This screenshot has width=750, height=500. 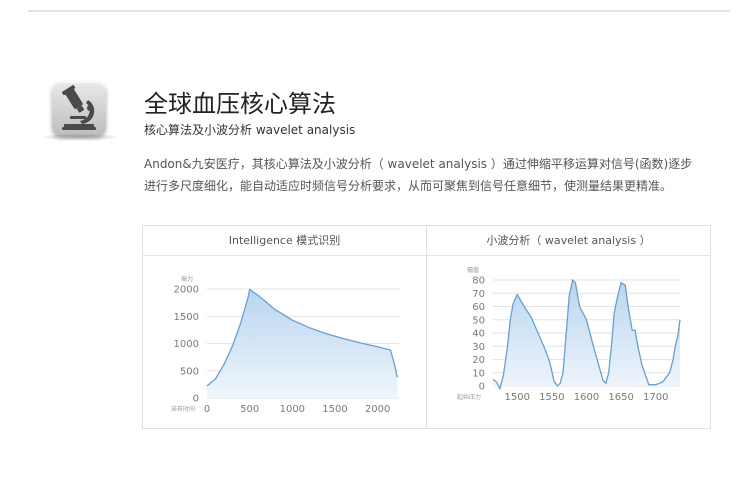 What do you see at coordinates (285, 345) in the screenshot?
I see `intelligence-chart: 0 500 1000 1500 2000 0 500 1000 1500 2000 振力采样时间` at bounding box center [285, 345].